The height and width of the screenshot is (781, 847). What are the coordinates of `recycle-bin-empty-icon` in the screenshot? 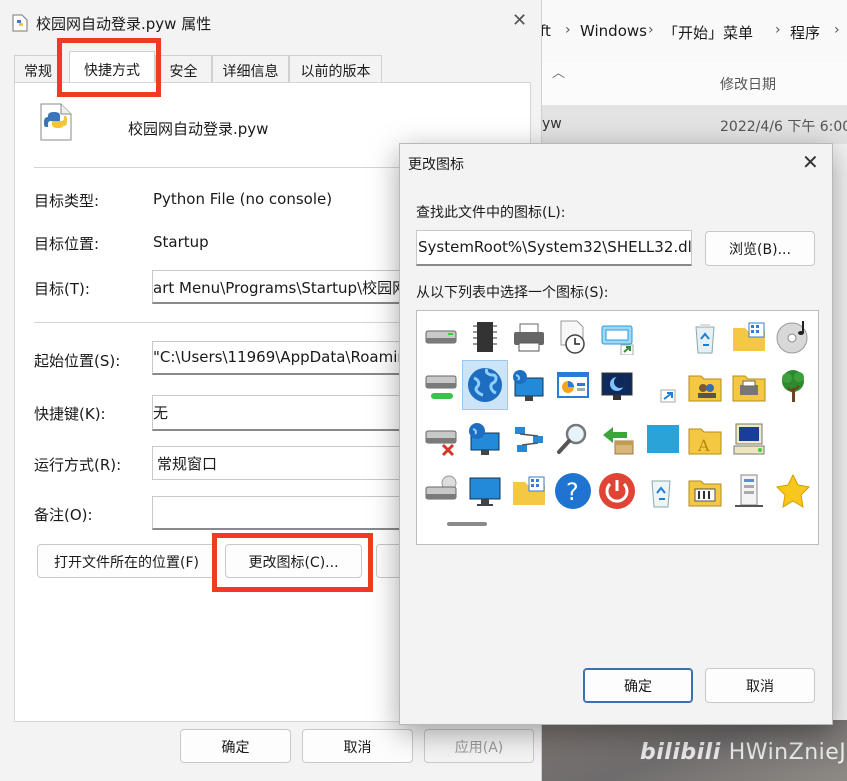 It's located at (661, 491).